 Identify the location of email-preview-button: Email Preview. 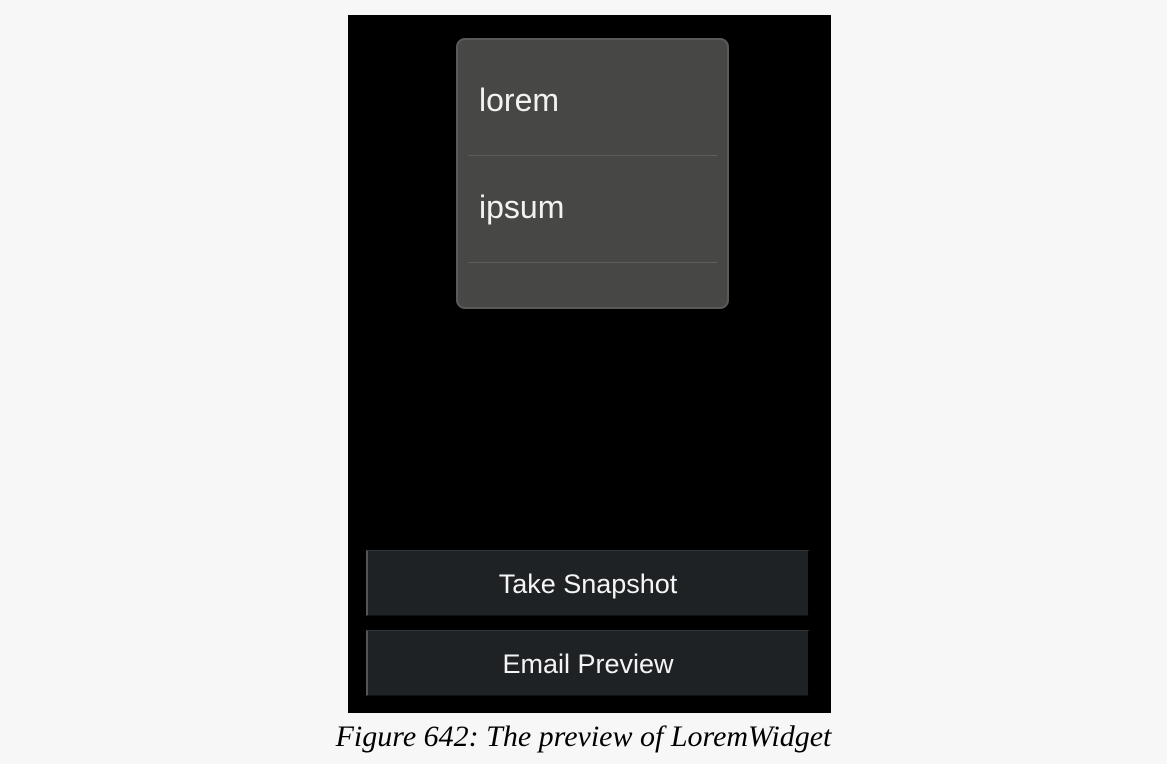
(588, 663).